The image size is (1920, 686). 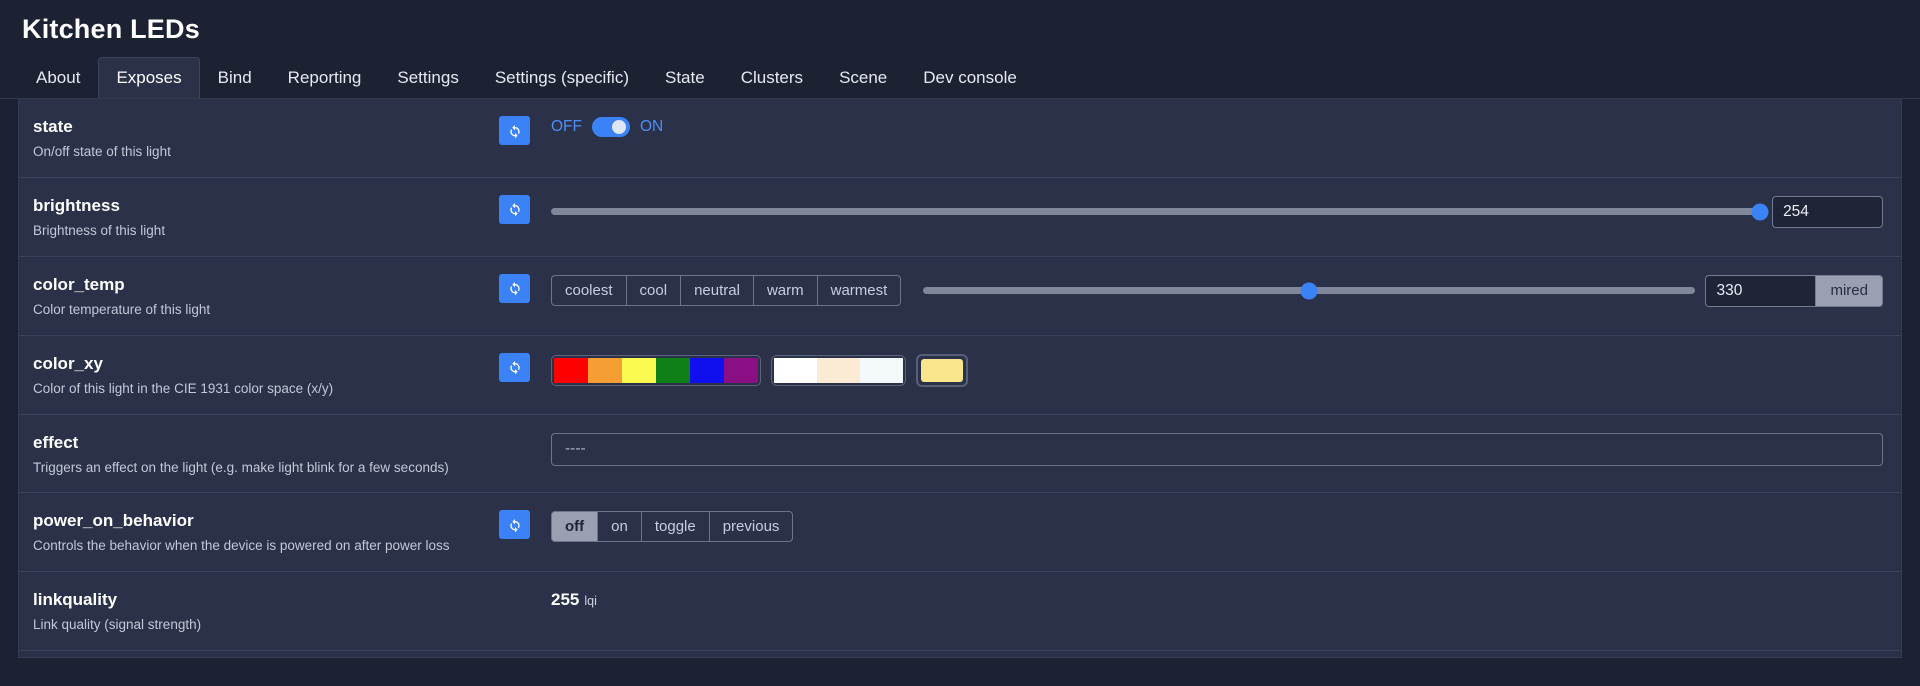 I want to click on color-swatch-orange, so click(x=605, y=370).